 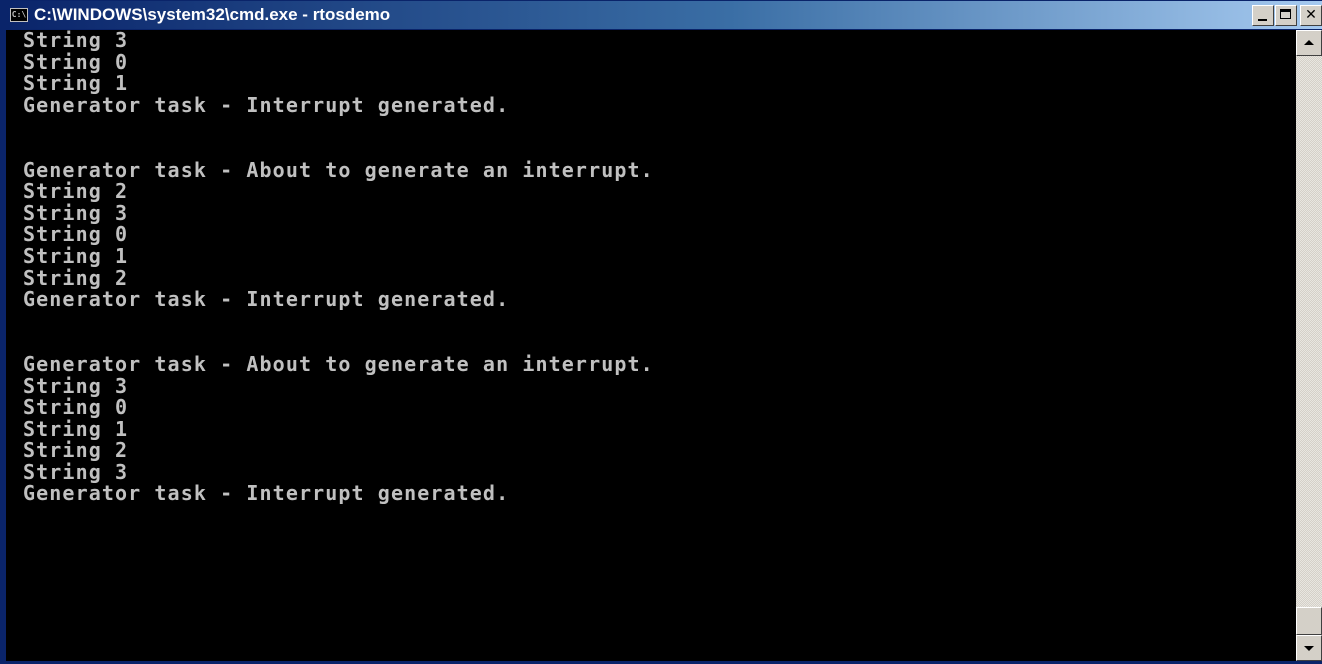 What do you see at coordinates (1311, 15) in the screenshot?
I see `close-button` at bounding box center [1311, 15].